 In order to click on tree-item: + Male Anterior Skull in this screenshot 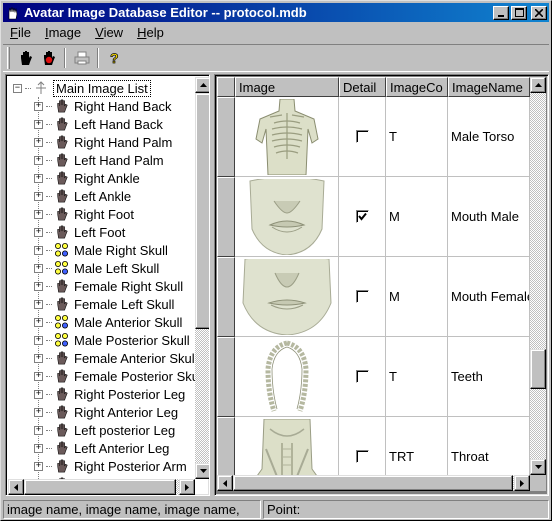, I will do `click(108, 322)`.